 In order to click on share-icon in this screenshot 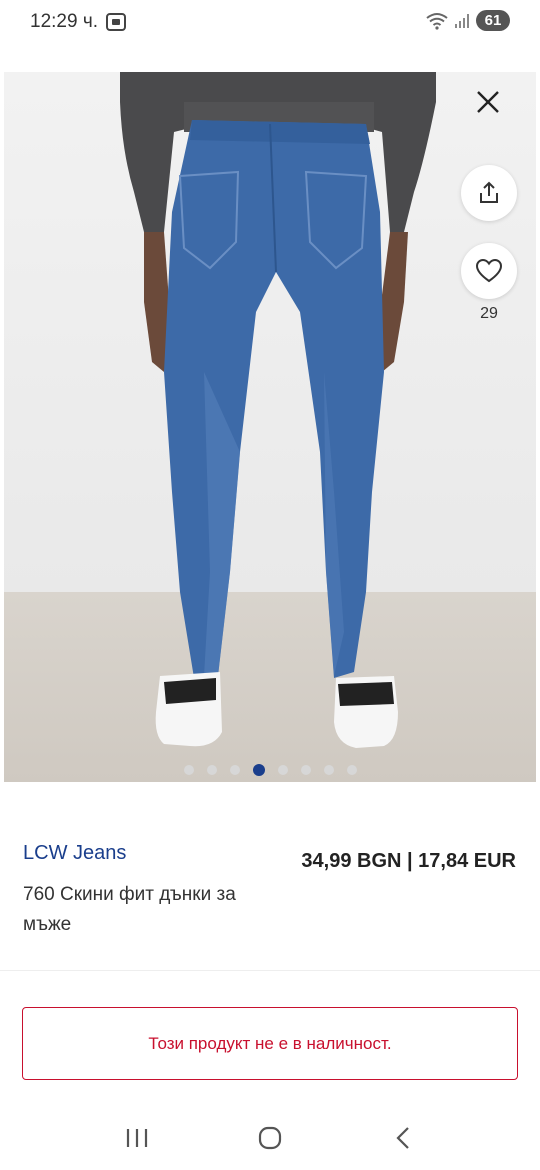, I will do `click(489, 192)`.